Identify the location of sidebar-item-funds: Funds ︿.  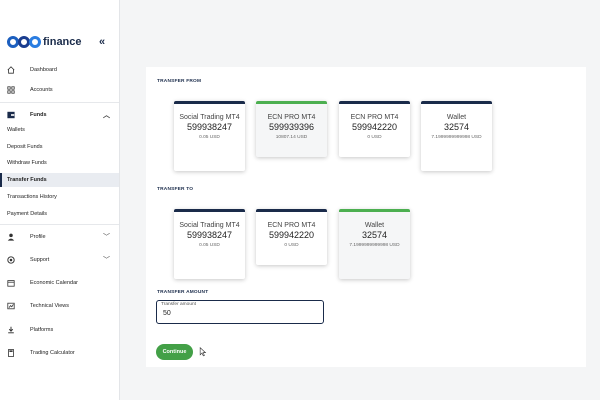
(59, 115).